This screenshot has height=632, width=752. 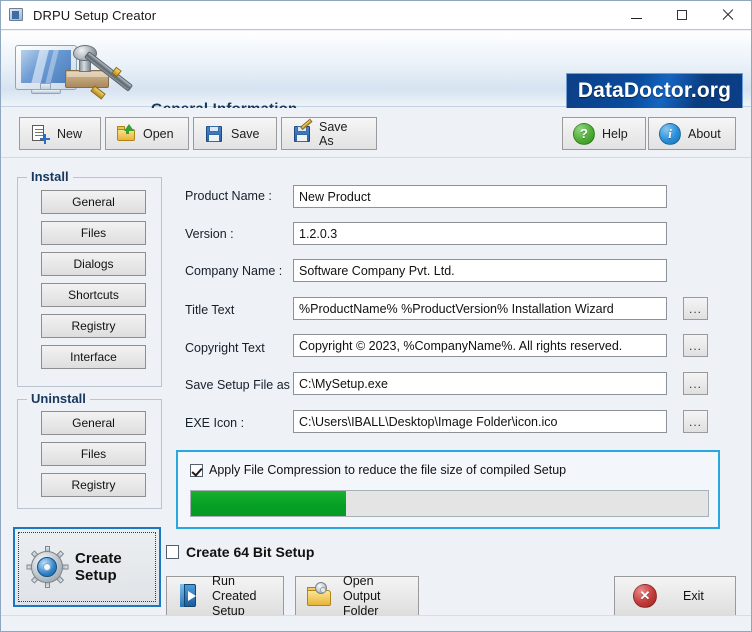 I want to click on compression-checkbox, so click(x=196, y=470).